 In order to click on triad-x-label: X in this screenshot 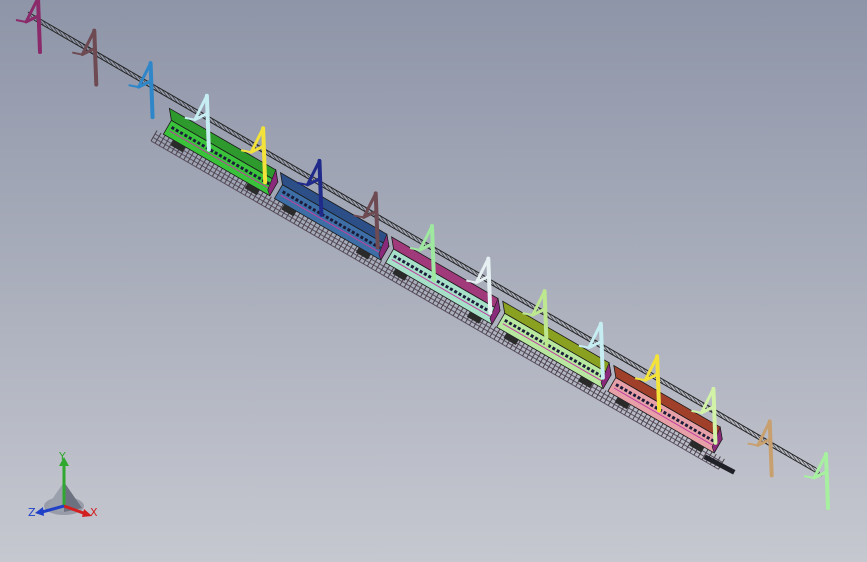, I will do `click(94, 512)`.